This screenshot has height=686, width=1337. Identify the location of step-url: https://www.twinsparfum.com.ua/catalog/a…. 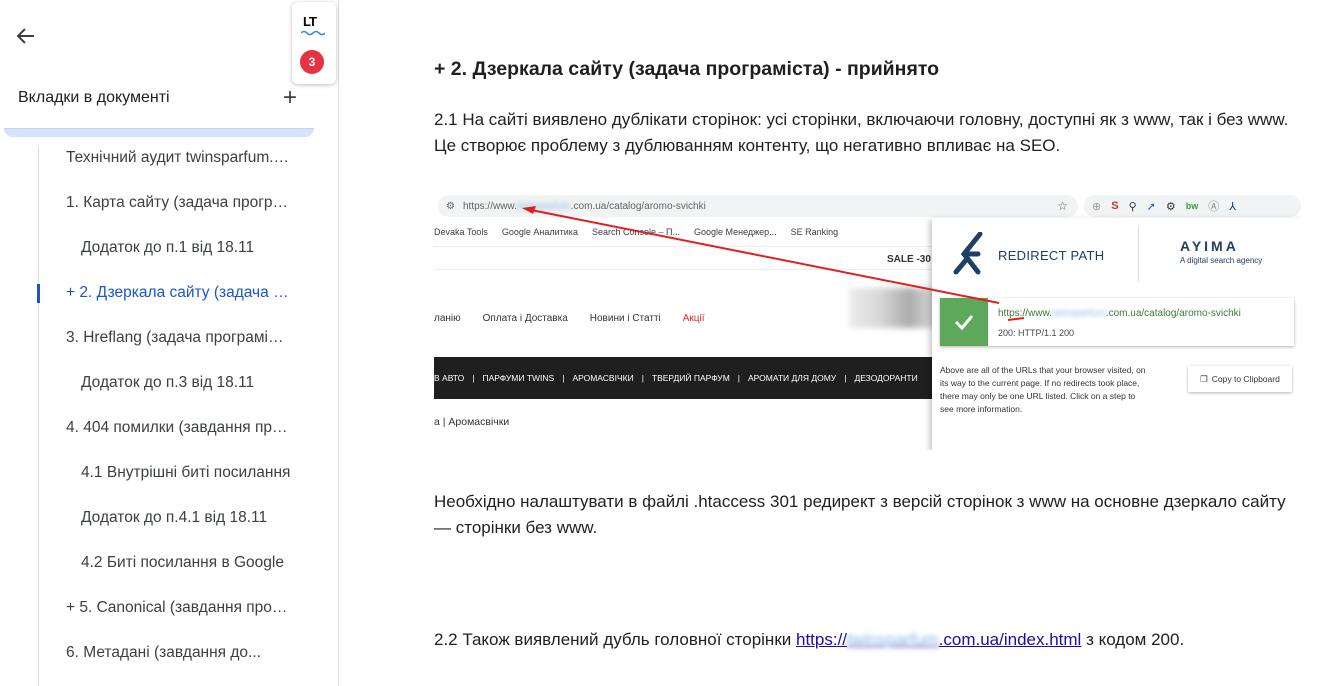
(1119, 313).